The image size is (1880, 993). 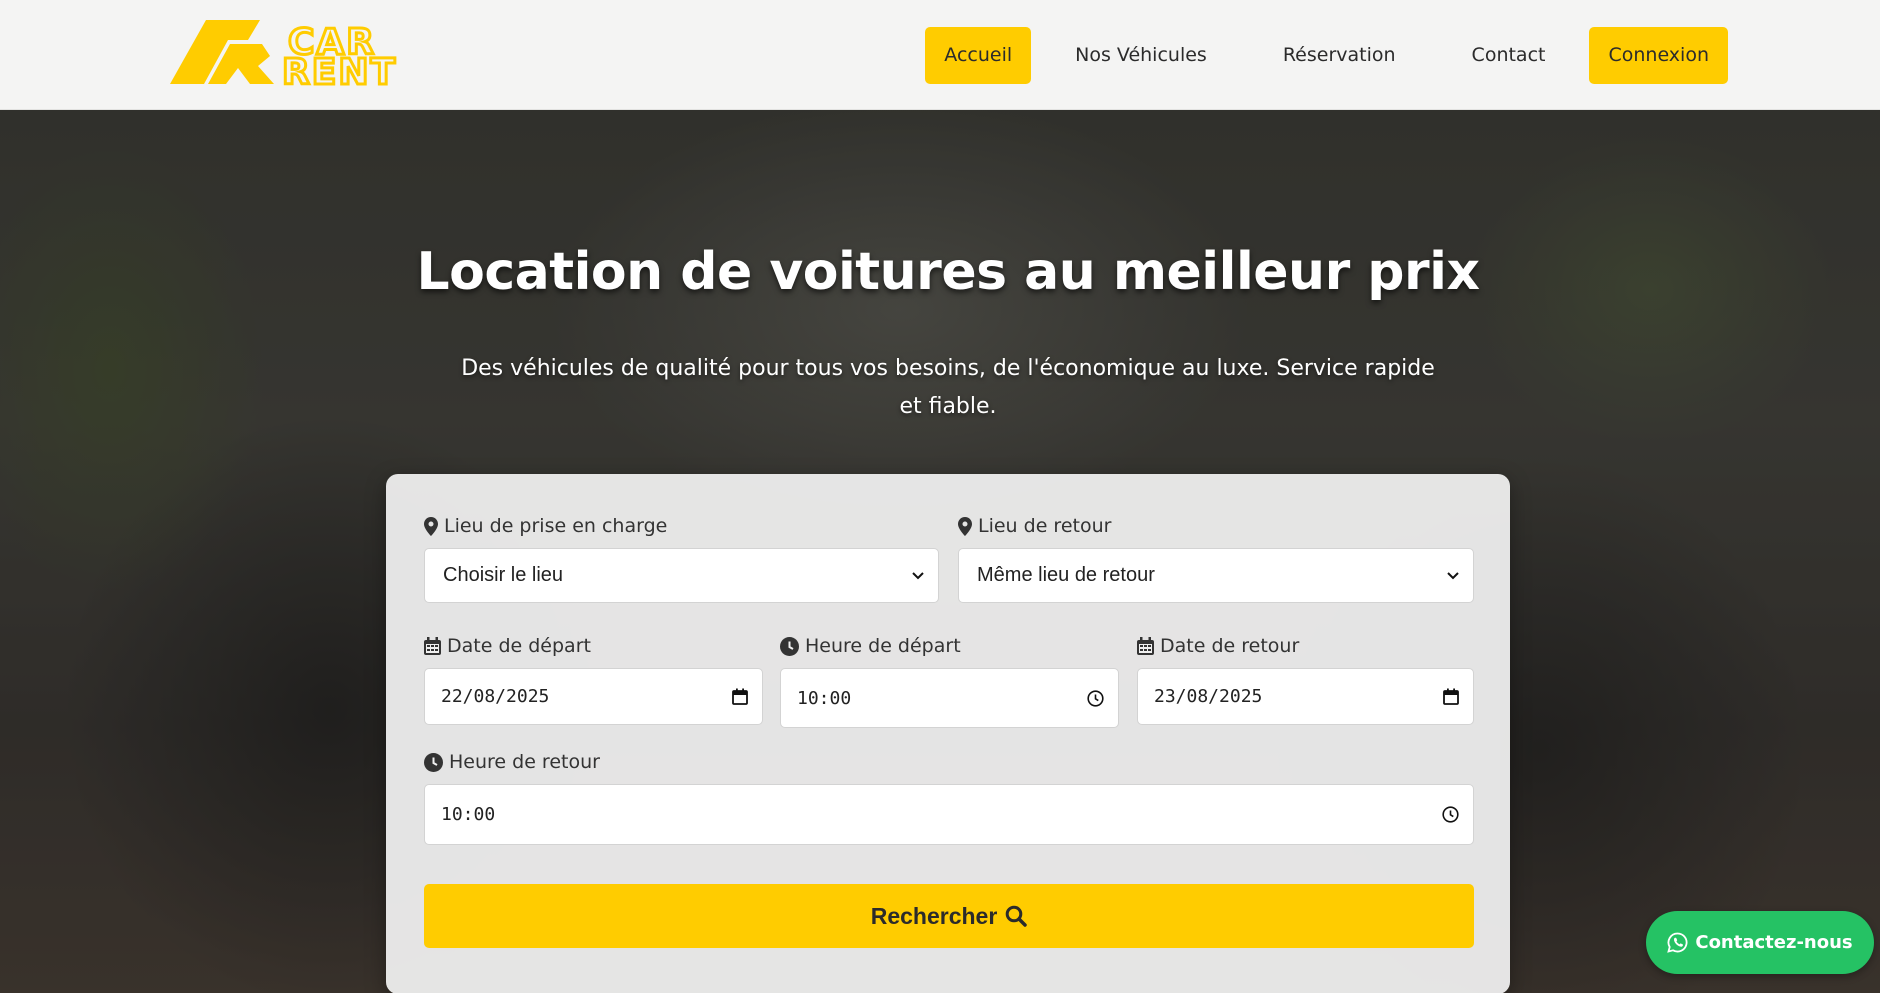 I want to click on search-icon, so click(x=1016, y=916).